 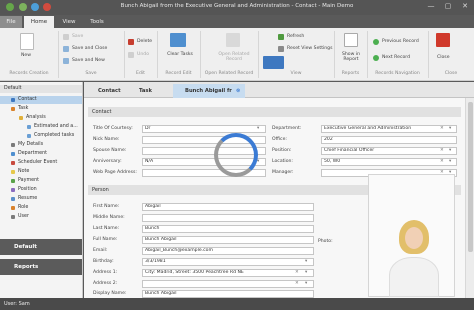 What do you see at coordinates (389, 162) in the screenshot?
I see `location-field: 50, W0 ✕ ▾` at bounding box center [389, 162].